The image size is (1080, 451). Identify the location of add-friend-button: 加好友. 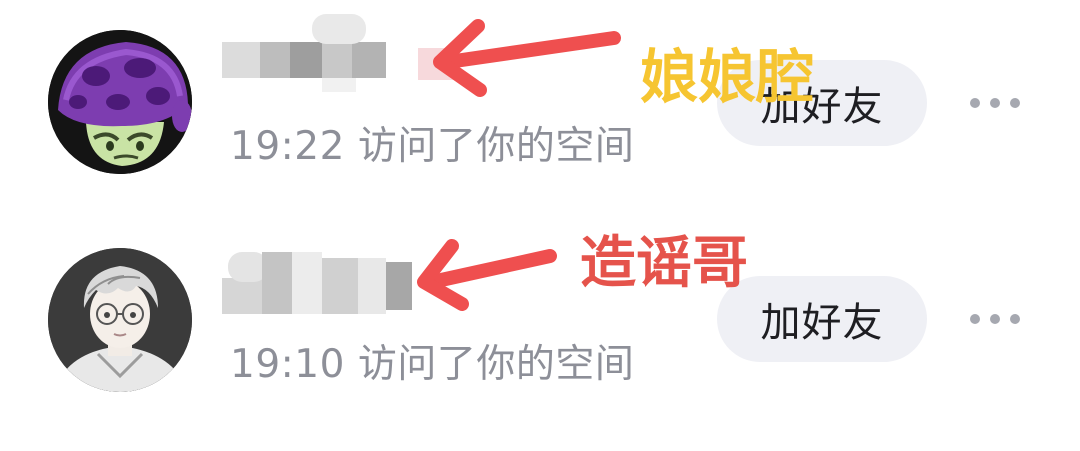
(822, 319).